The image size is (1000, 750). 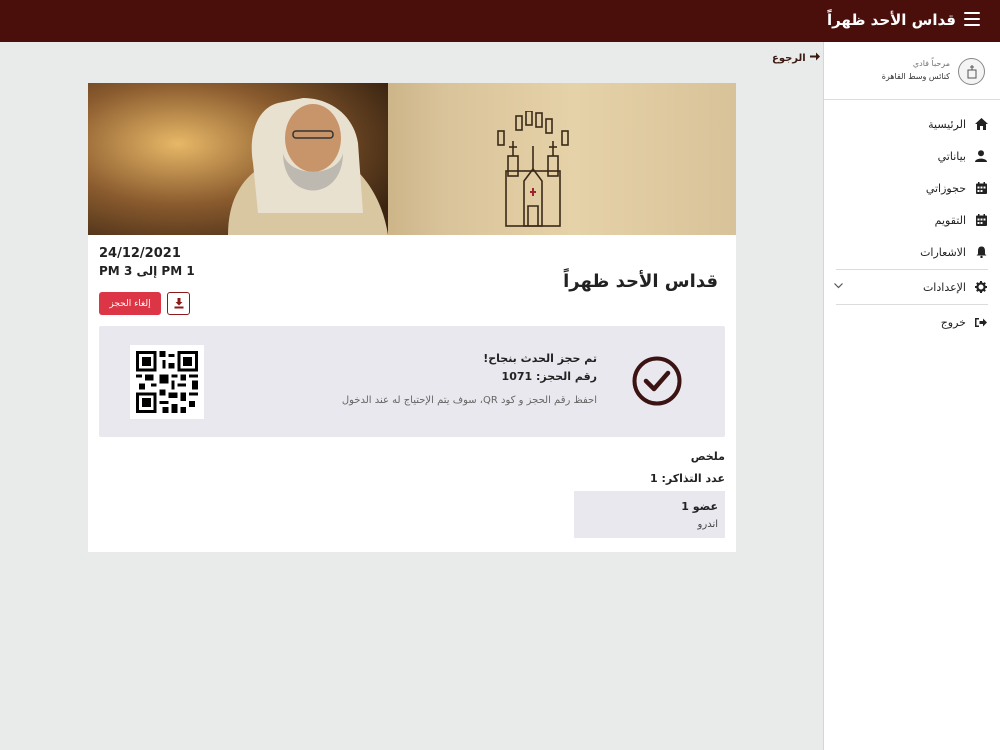 What do you see at coordinates (972, 19) in the screenshot?
I see `hamburger-icon` at bounding box center [972, 19].